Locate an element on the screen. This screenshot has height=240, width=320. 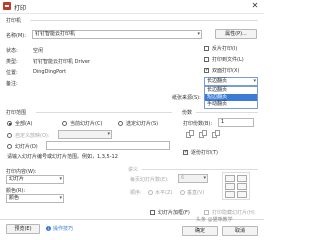
flip-option-manual: 手动翻页 is located at coordinates (231, 104).